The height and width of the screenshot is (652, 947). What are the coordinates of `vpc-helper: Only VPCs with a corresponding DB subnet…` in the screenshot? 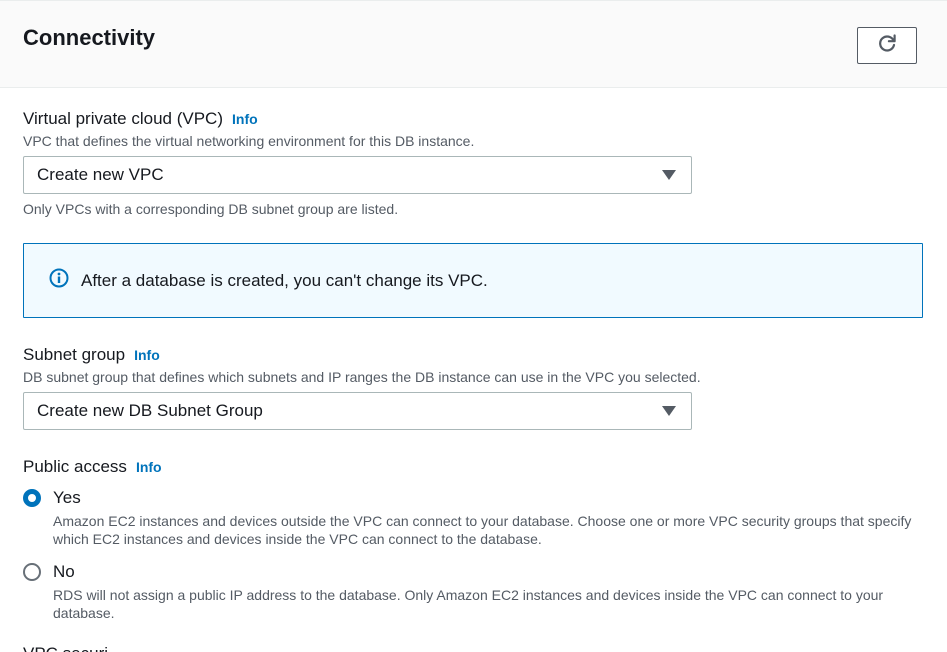 It's located at (211, 209).